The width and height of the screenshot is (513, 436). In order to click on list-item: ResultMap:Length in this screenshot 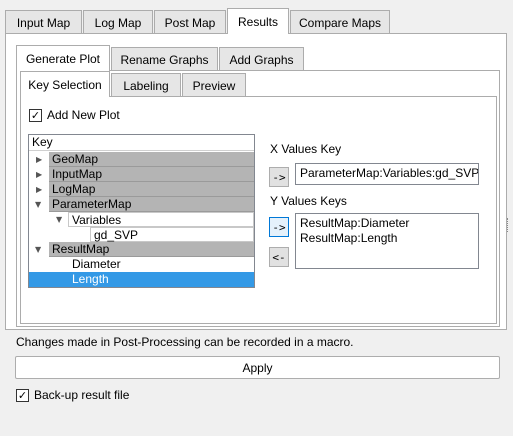, I will do `click(387, 238)`.